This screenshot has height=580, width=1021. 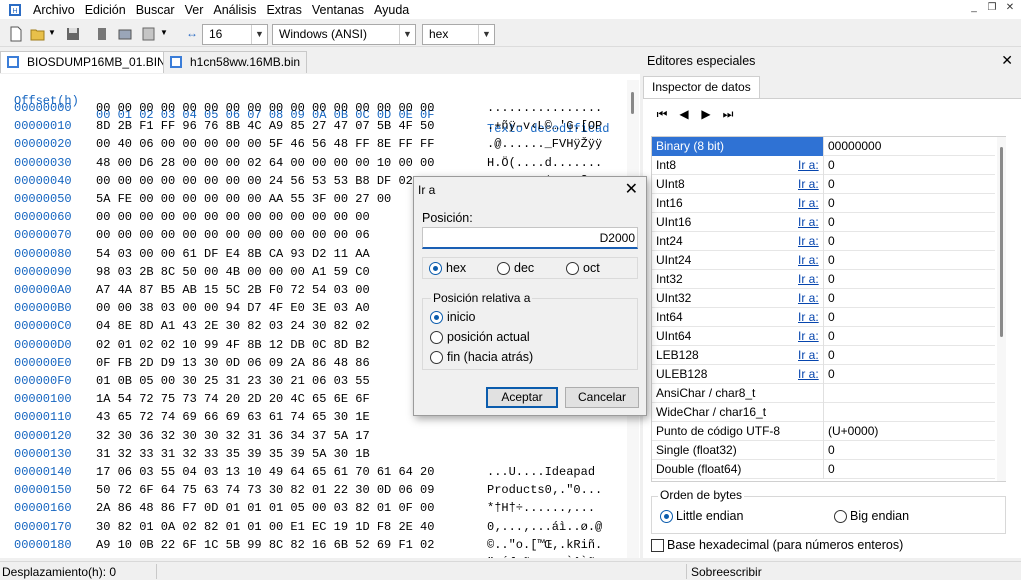 I want to click on inspector-row: Single (float32) 0, so click(x=823, y=450).